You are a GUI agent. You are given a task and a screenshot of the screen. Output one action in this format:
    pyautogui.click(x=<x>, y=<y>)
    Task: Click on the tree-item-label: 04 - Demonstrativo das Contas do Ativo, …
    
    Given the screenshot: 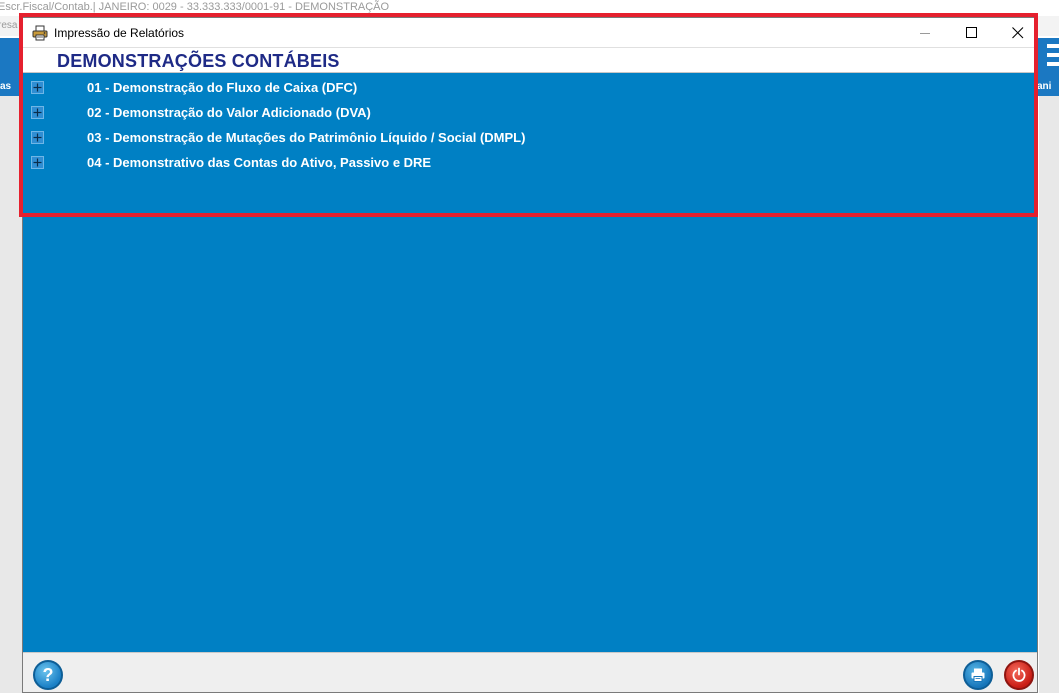 What is the action you would take?
    pyautogui.click(x=259, y=162)
    